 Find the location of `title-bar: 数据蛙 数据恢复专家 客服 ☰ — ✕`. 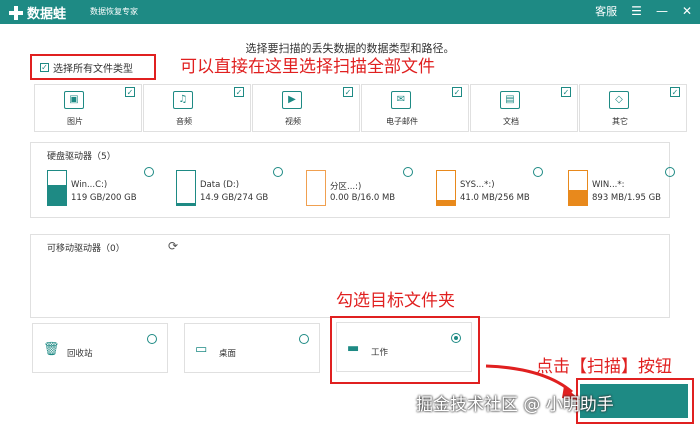

title-bar: 数据蛙 数据恢复专家 客服 ☰ — ✕ is located at coordinates (350, 12).